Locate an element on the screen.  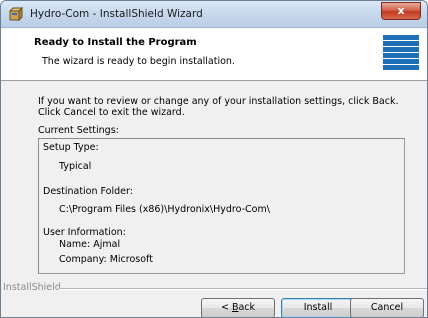
installshield-logo-icon is located at coordinates (401, 55).